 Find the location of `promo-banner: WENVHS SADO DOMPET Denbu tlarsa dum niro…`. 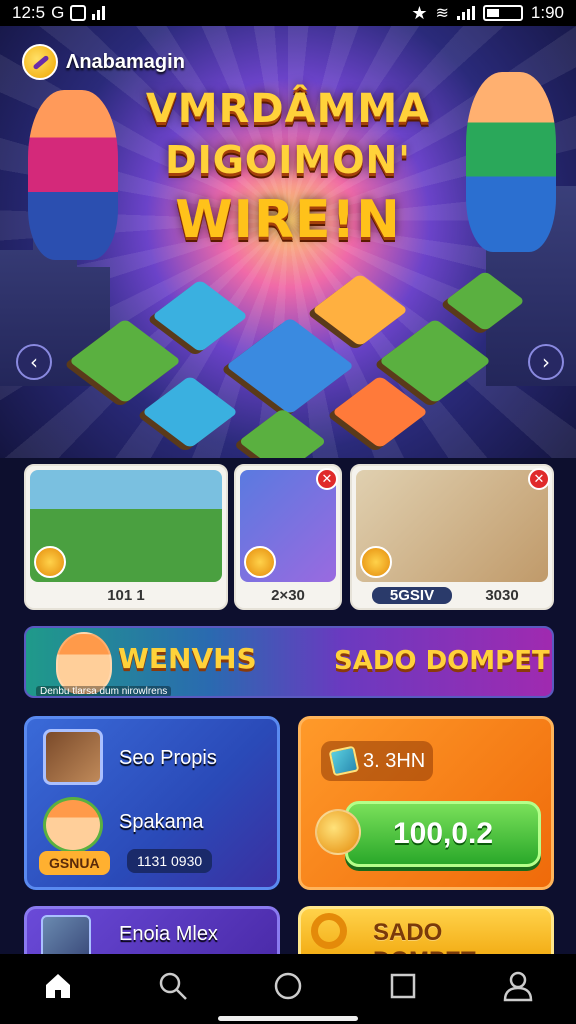

promo-banner: WENVHS SADO DOMPET Denbu tlarsa dum niro… is located at coordinates (289, 662).